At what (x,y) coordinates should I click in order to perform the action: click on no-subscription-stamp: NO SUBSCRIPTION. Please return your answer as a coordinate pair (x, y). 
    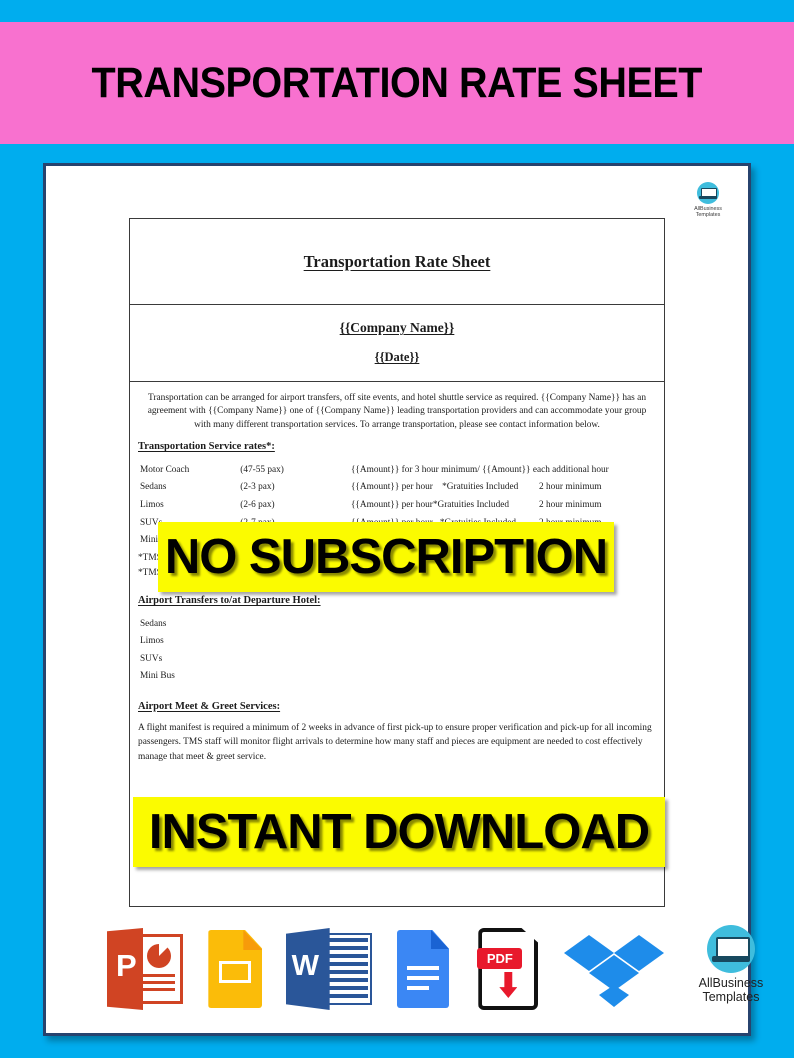
    Looking at the image, I should click on (386, 557).